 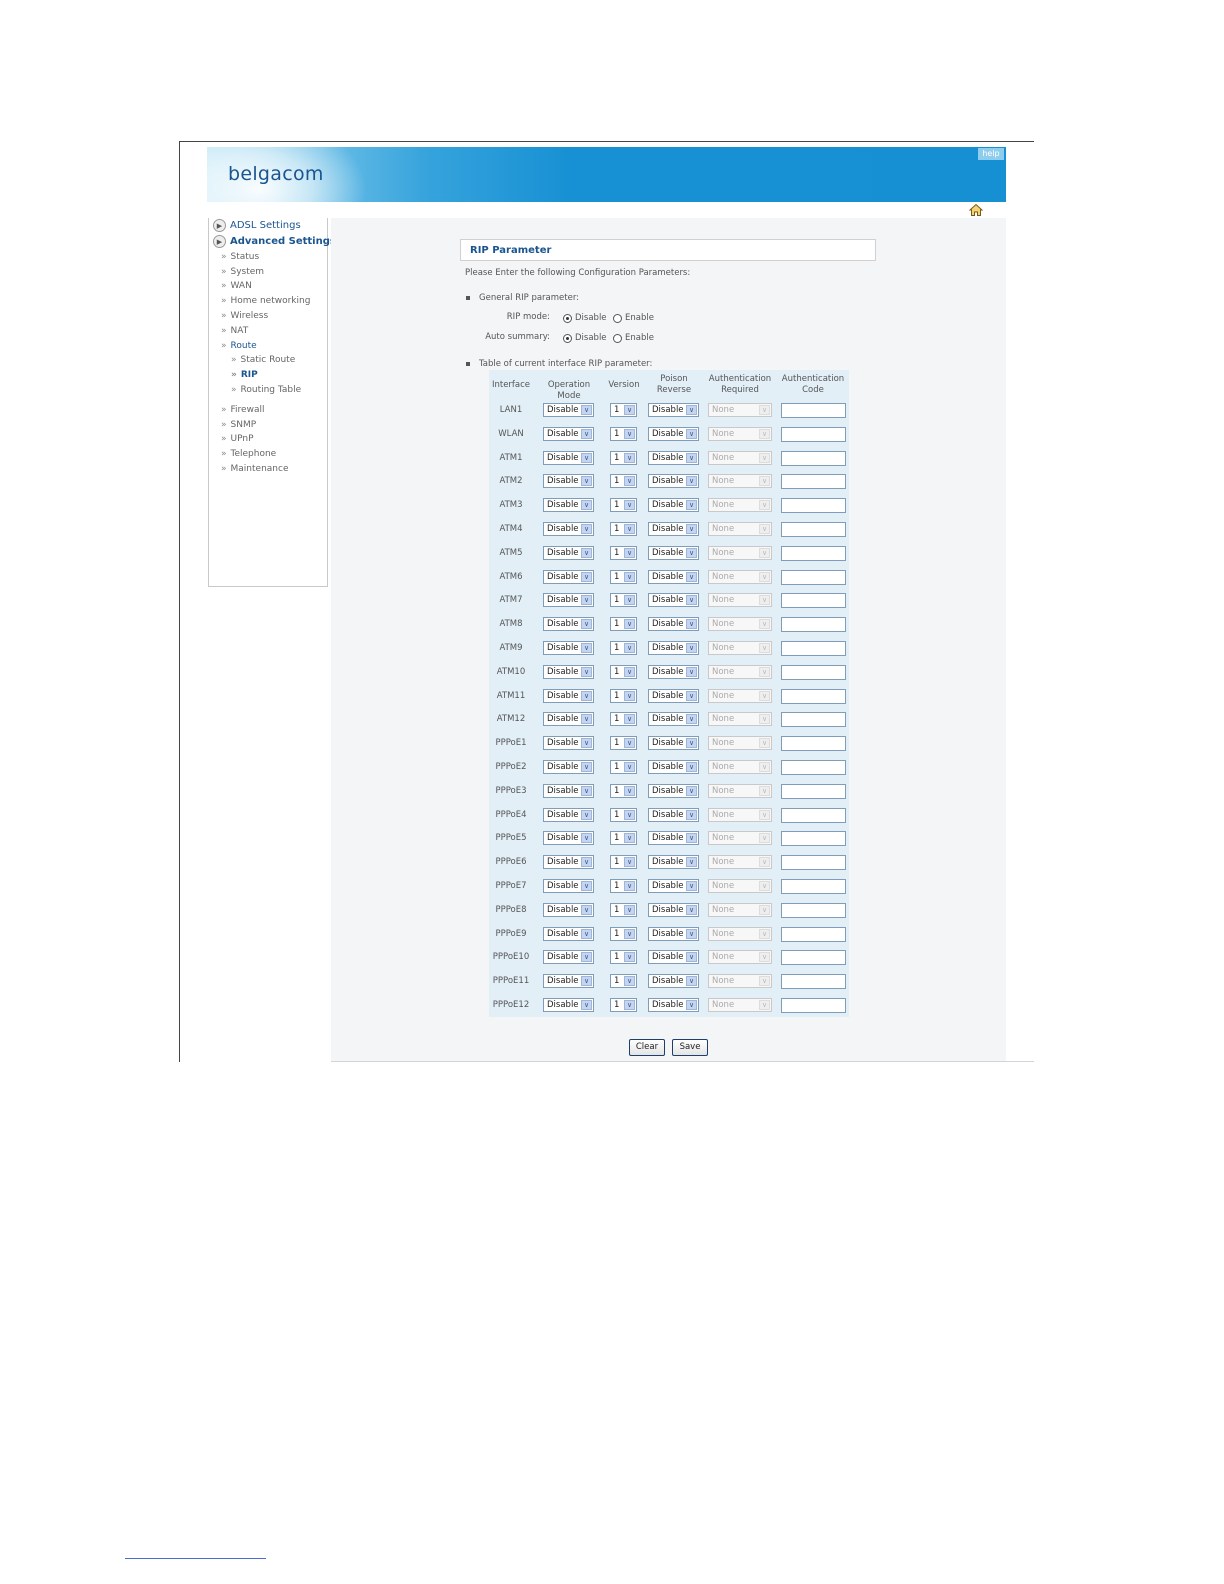 I want to click on sidebar-item-routing-table: Routing Table, so click(x=266, y=390).